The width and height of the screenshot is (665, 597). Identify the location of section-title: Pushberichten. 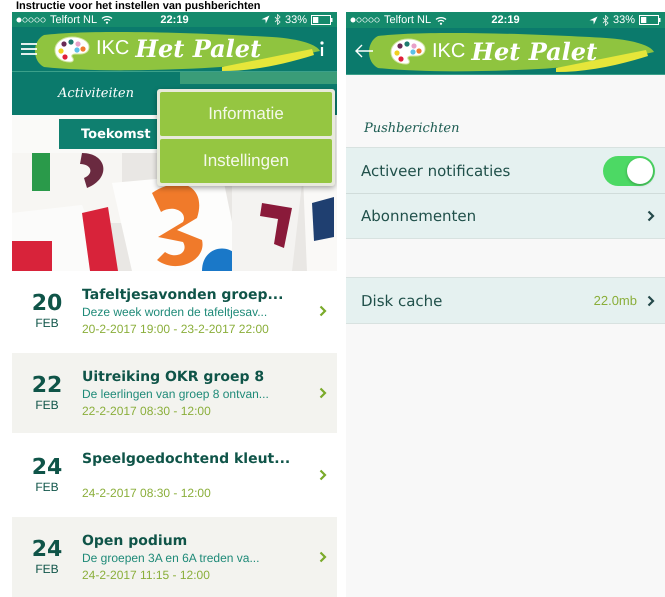
(411, 129).